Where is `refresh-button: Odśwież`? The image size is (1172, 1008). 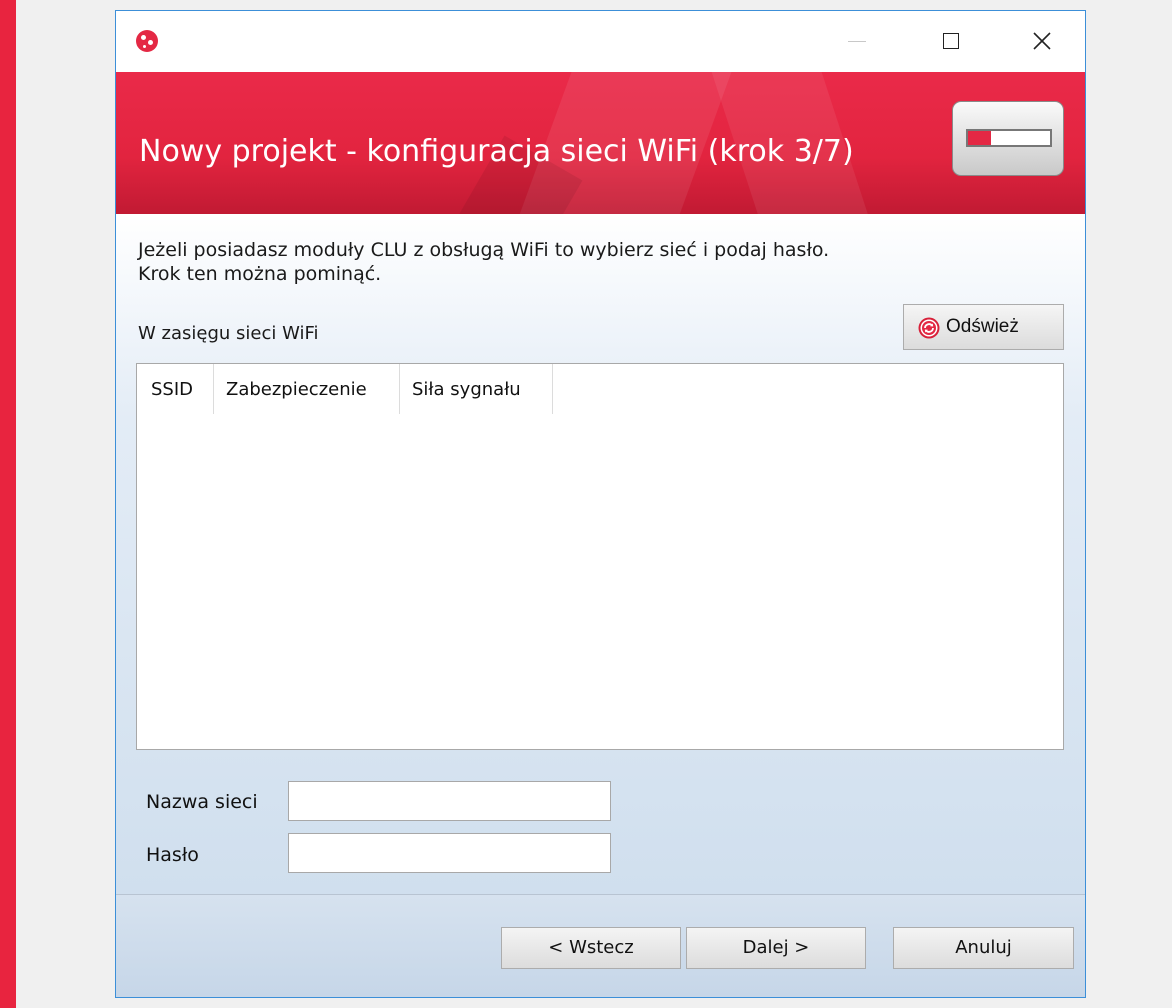 refresh-button: Odśwież is located at coordinates (983, 327).